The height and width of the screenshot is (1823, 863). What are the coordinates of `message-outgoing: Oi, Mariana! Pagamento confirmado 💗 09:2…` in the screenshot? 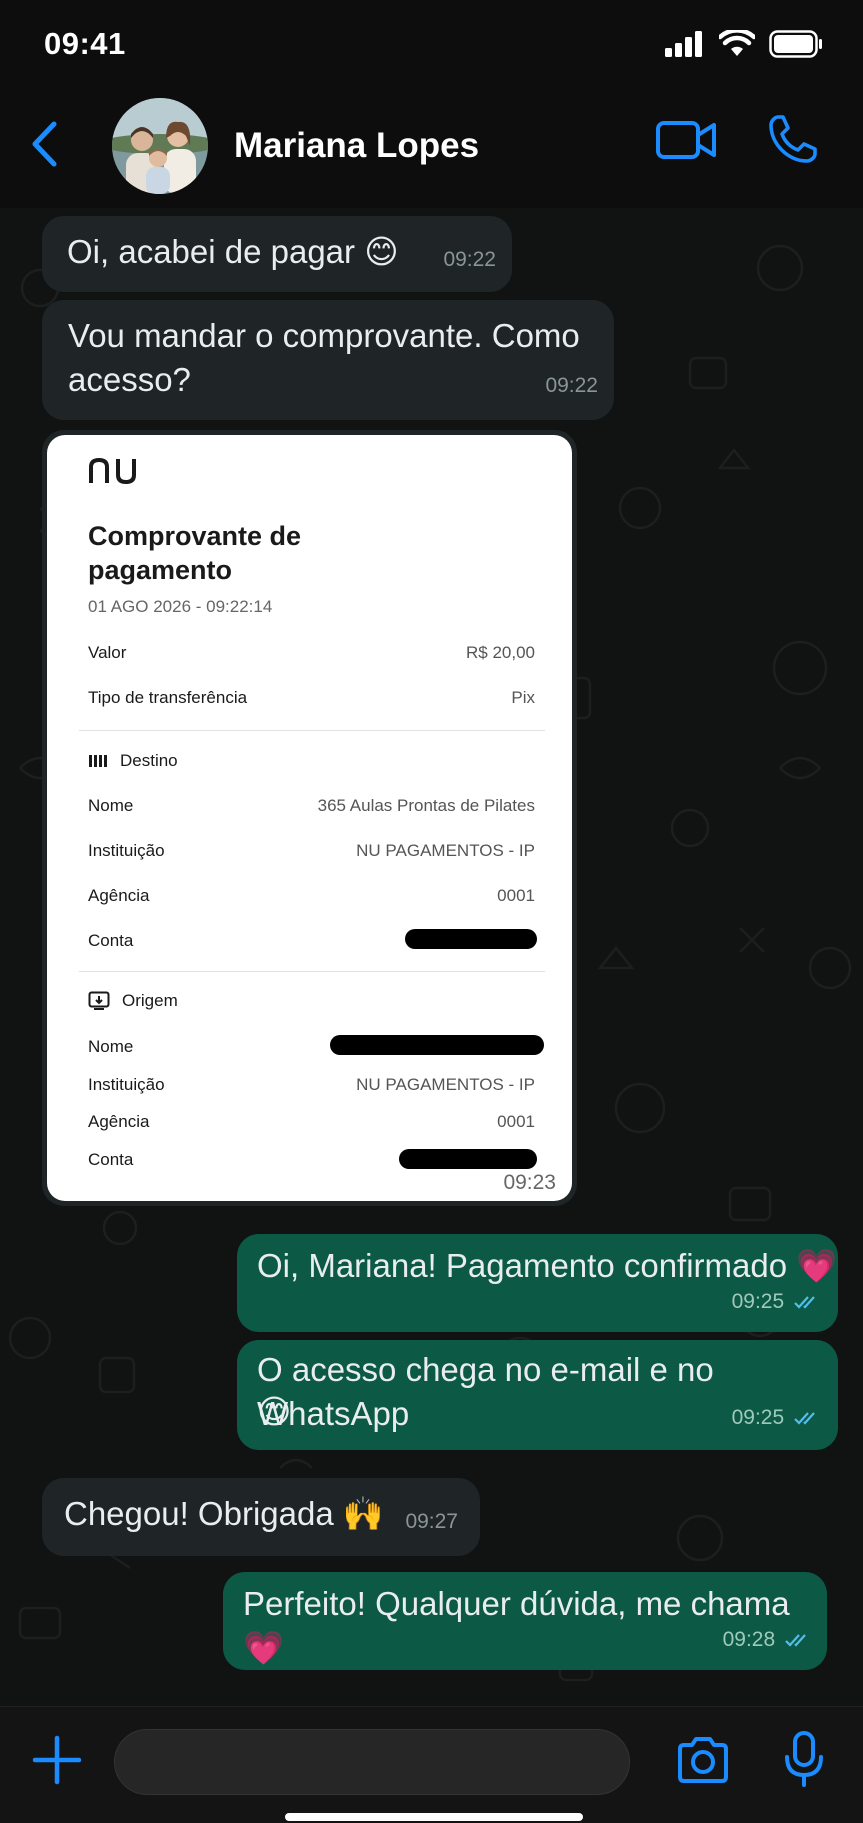 It's located at (537, 1283).